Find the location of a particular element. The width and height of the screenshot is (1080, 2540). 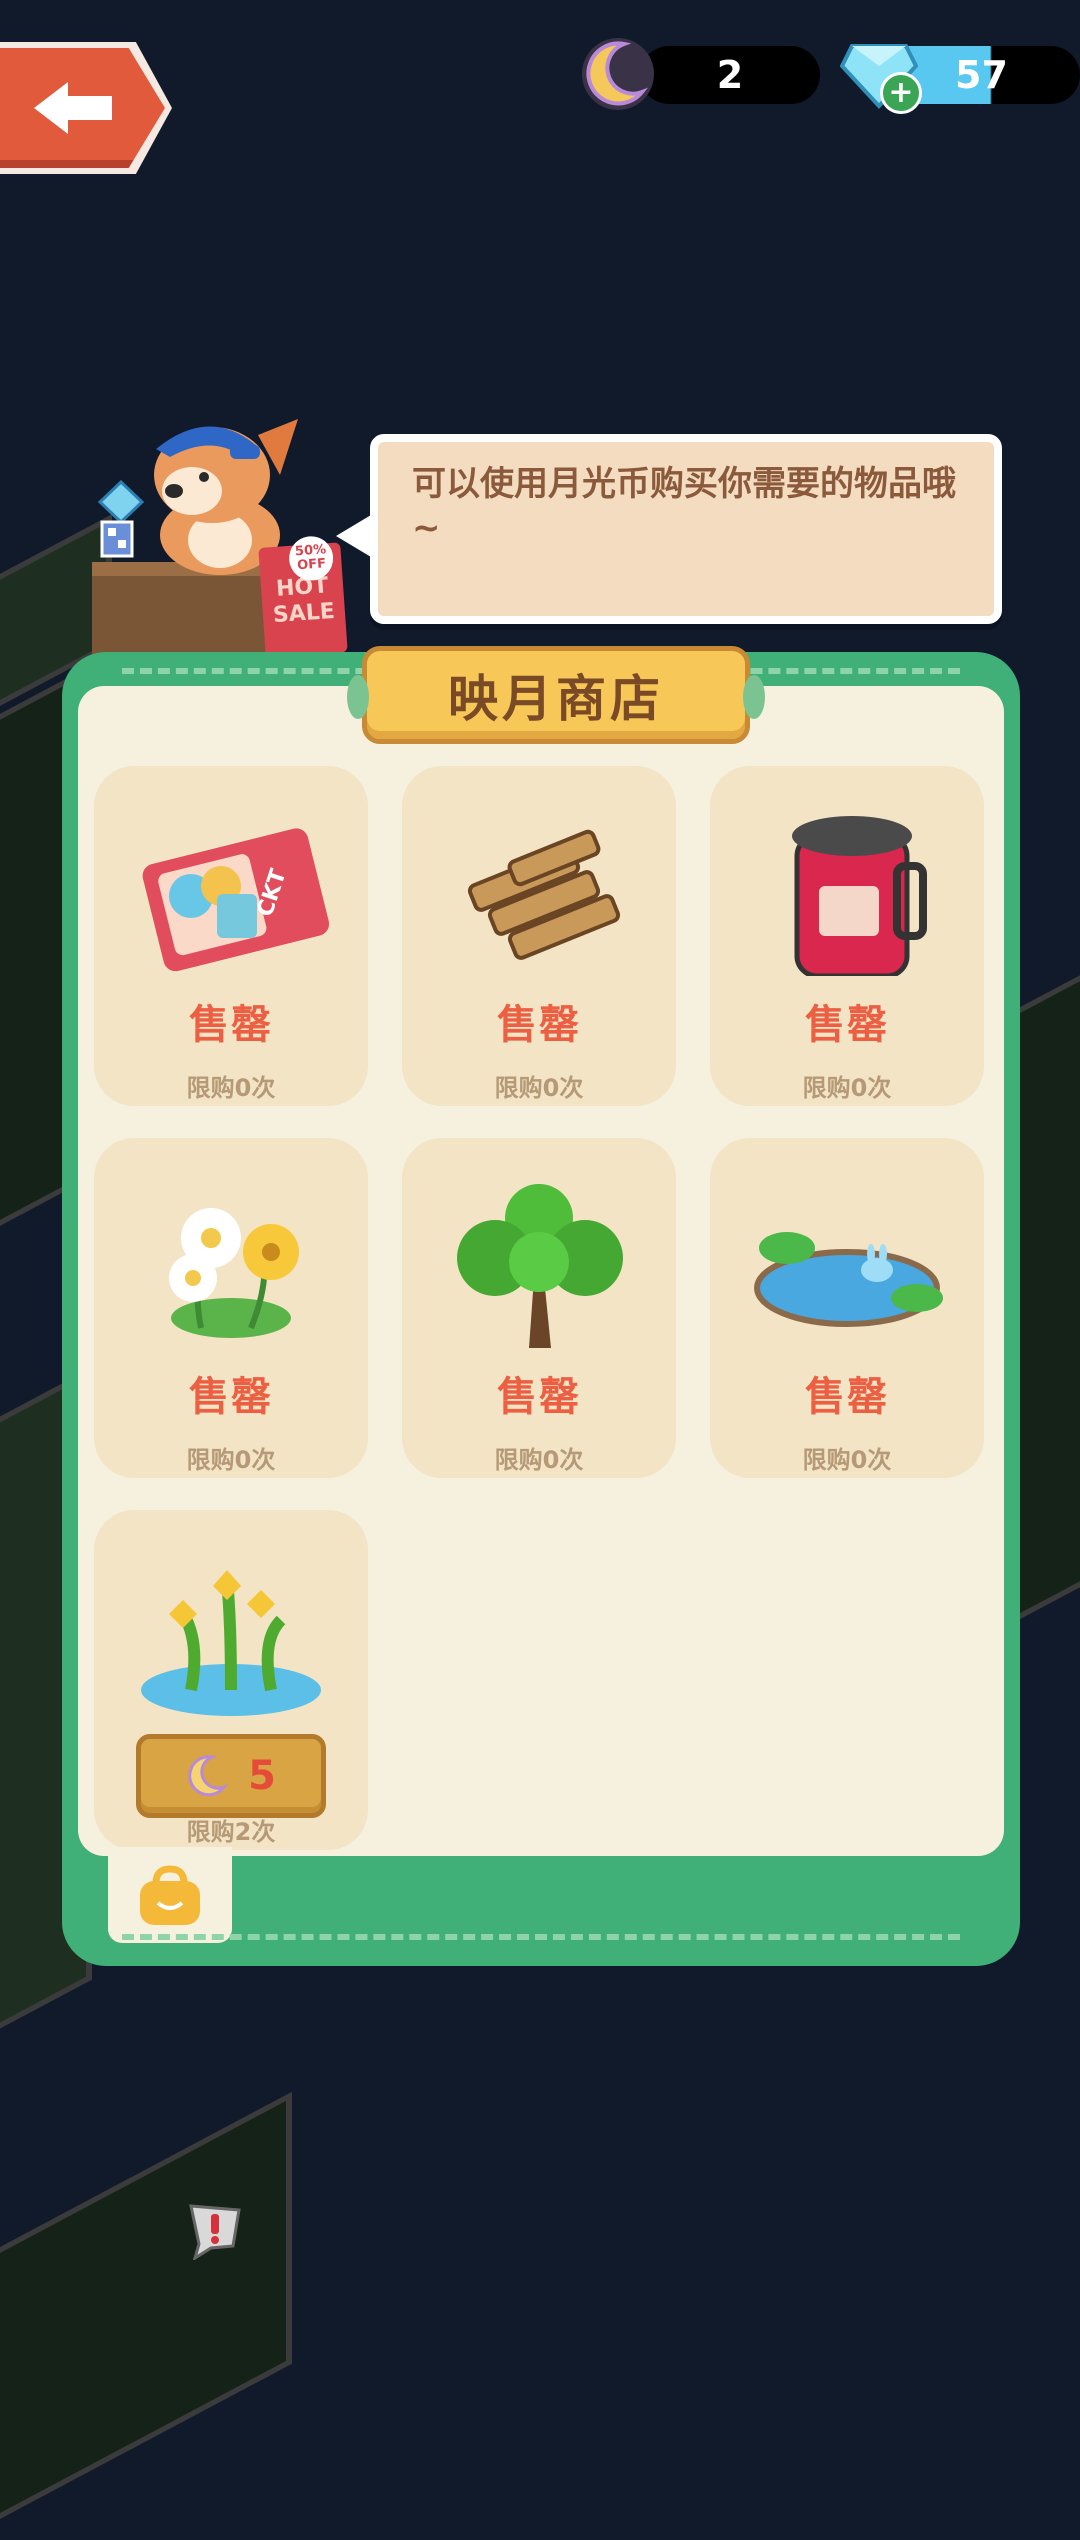

jam-jar-icon is located at coordinates (859, 896).